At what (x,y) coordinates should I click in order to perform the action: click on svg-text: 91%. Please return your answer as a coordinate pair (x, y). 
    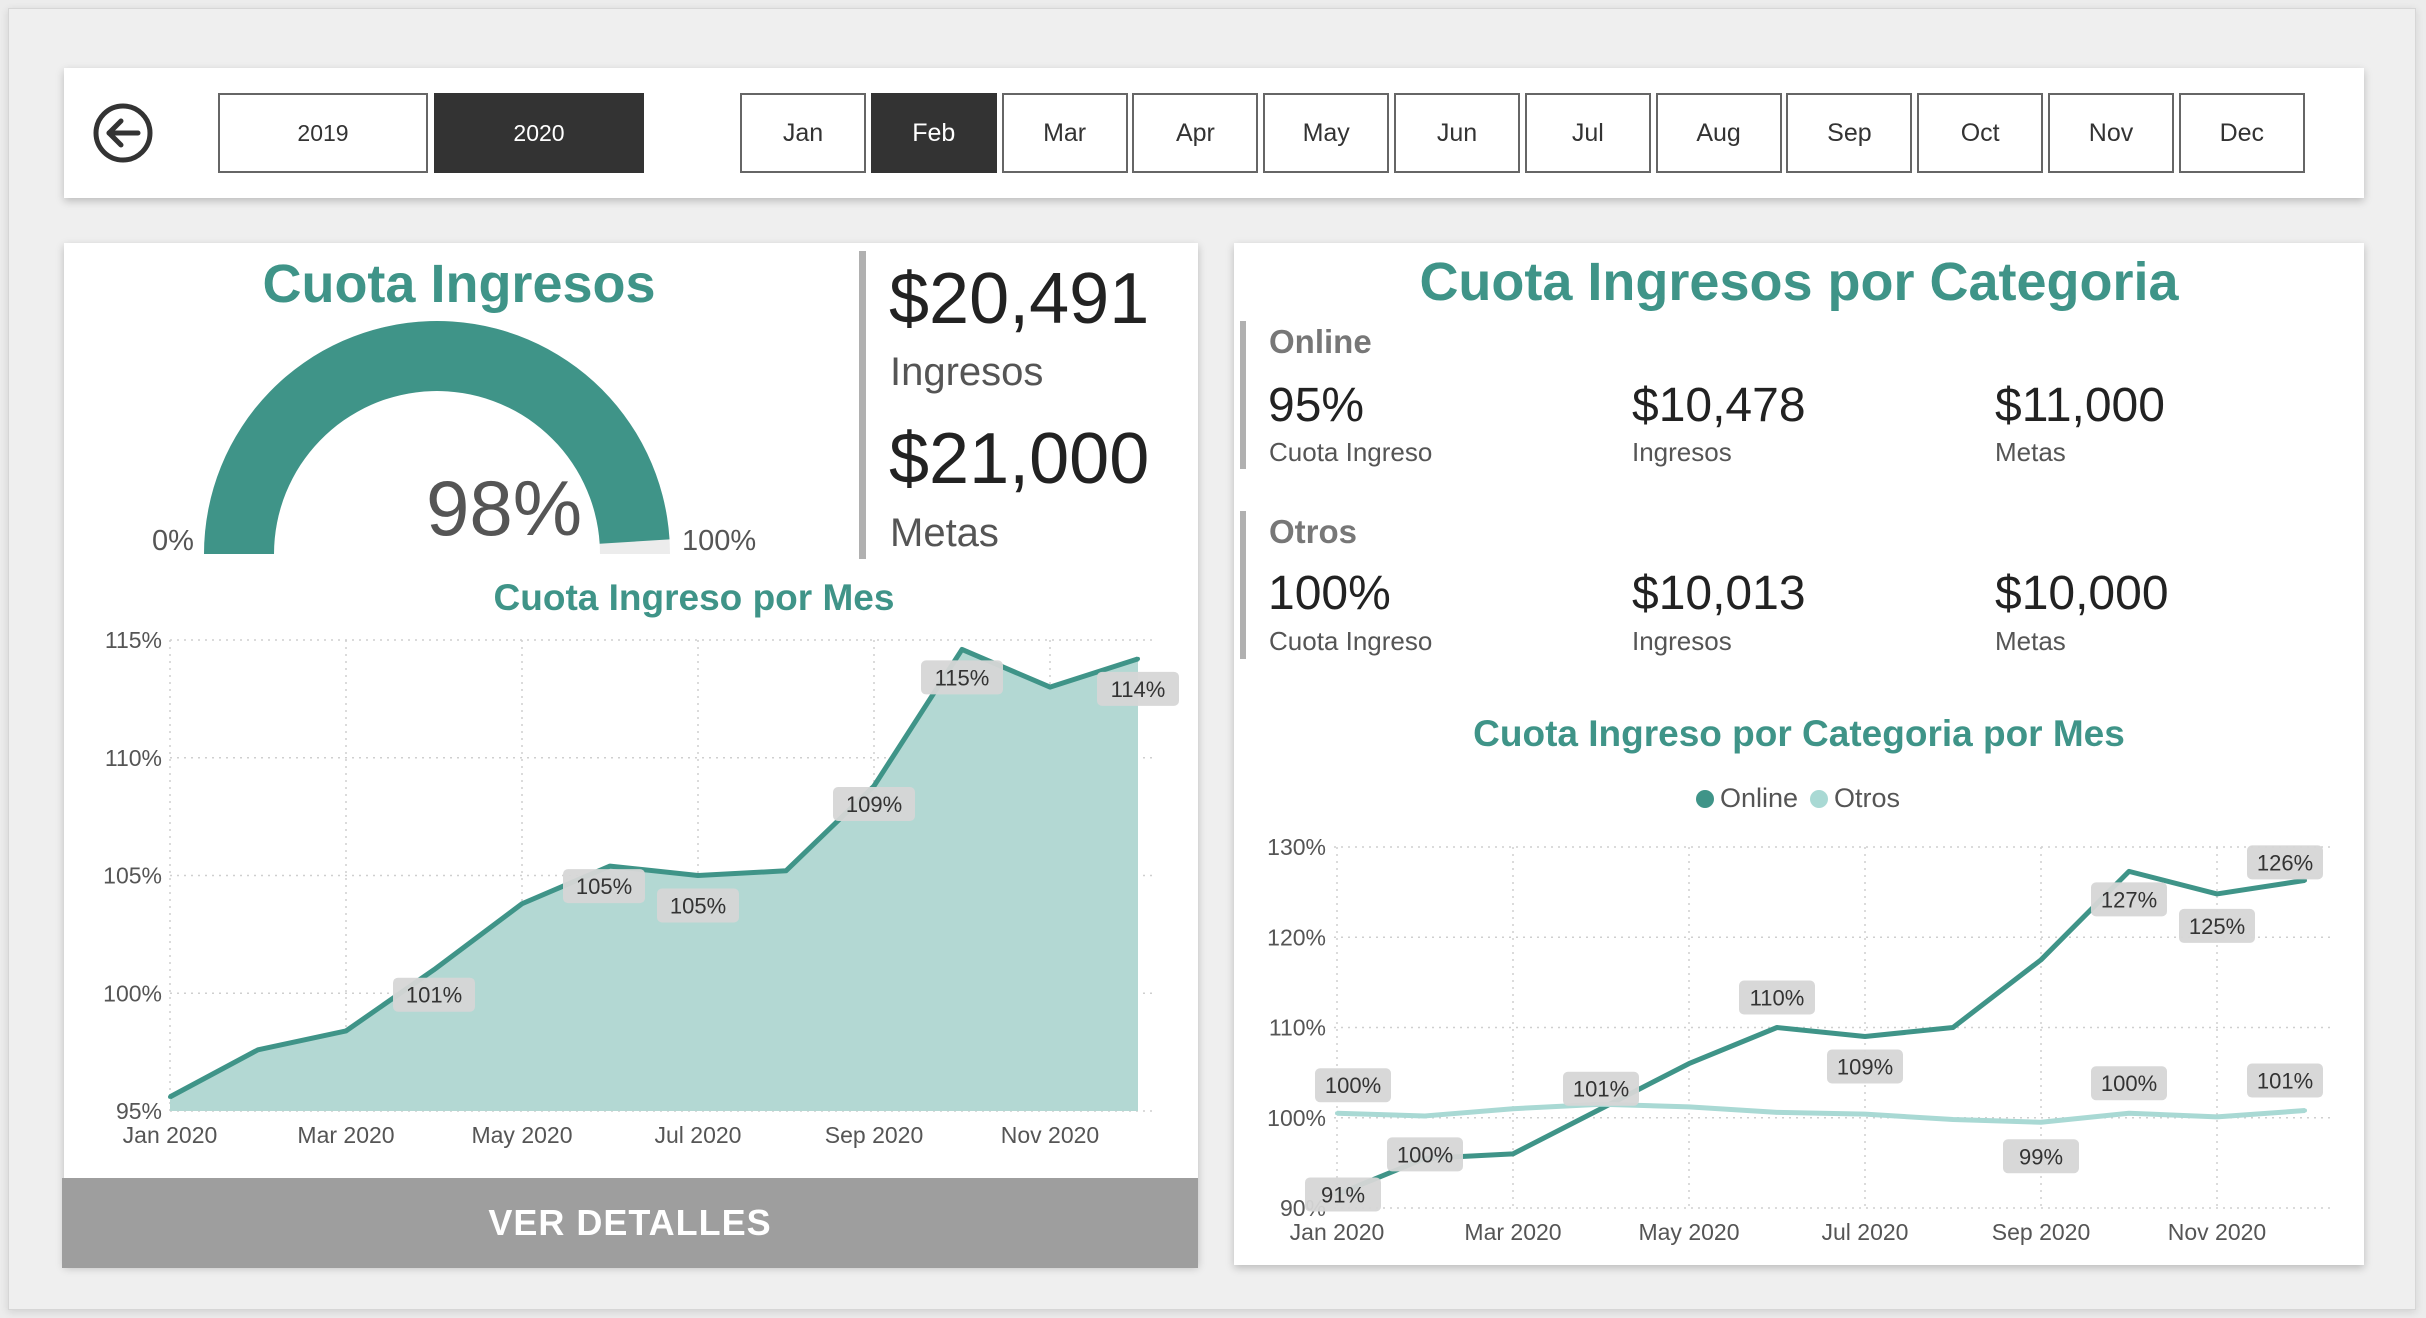
    Looking at the image, I should click on (1343, 1194).